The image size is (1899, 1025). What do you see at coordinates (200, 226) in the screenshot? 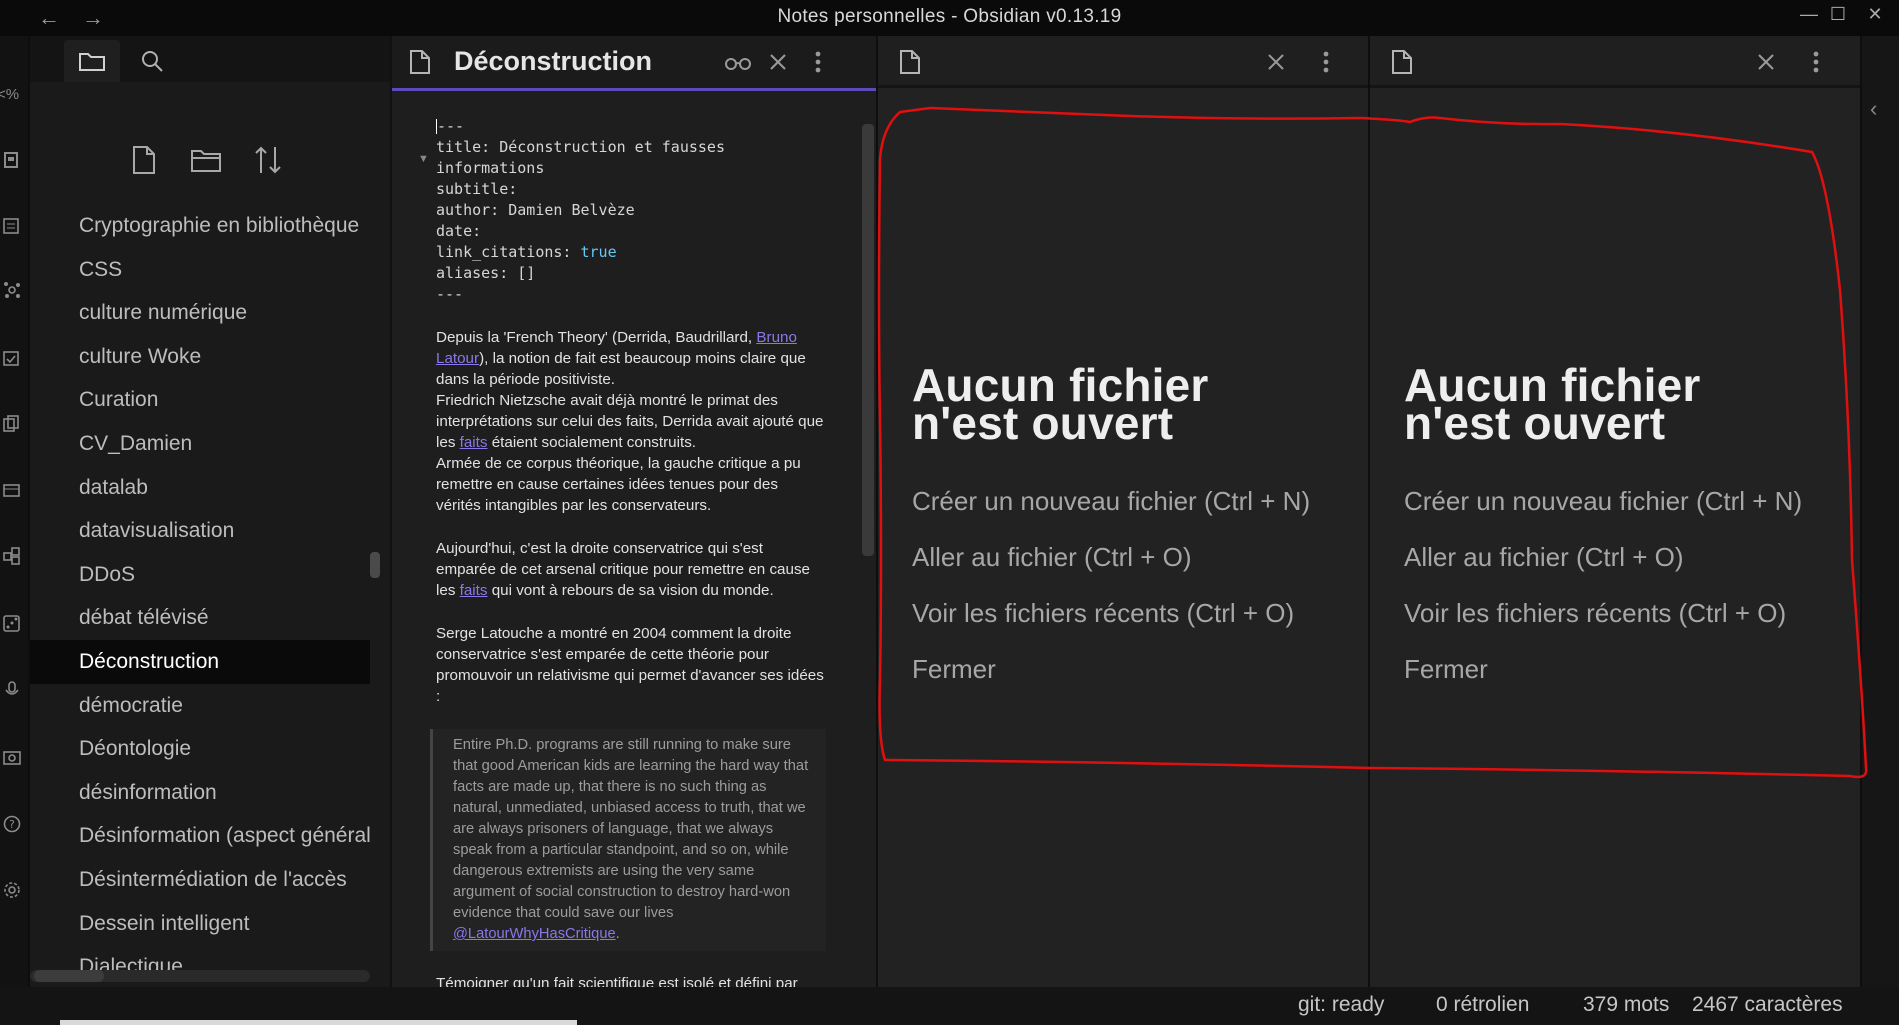
I see `file-item: Cryptographie en bibliothèque` at bounding box center [200, 226].